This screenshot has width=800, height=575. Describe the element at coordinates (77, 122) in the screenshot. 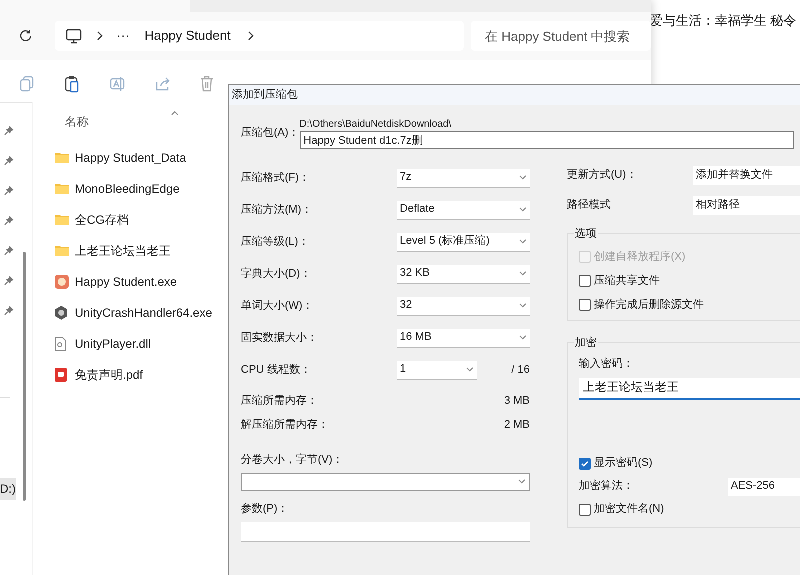

I see `column-header: 名称` at that location.